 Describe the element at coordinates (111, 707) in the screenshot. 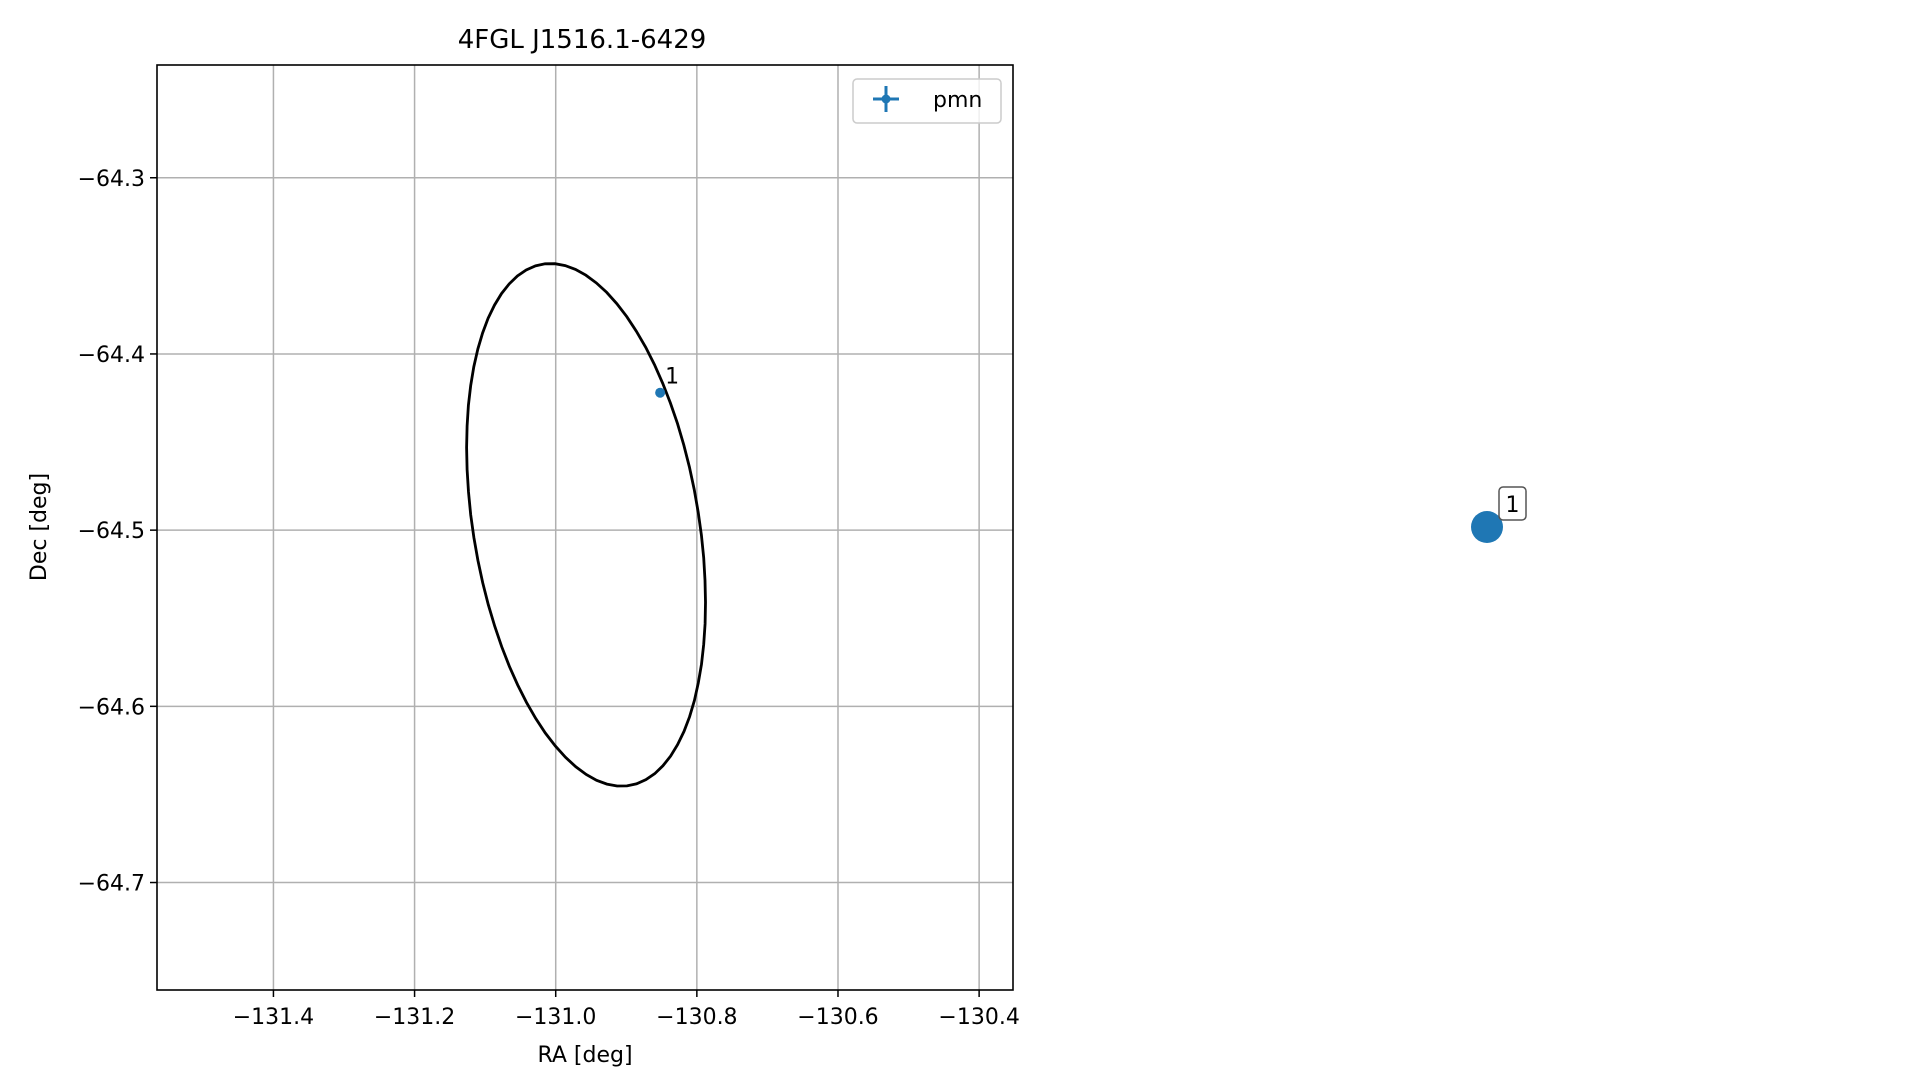

I see `y-tick-label: −64.6` at that location.